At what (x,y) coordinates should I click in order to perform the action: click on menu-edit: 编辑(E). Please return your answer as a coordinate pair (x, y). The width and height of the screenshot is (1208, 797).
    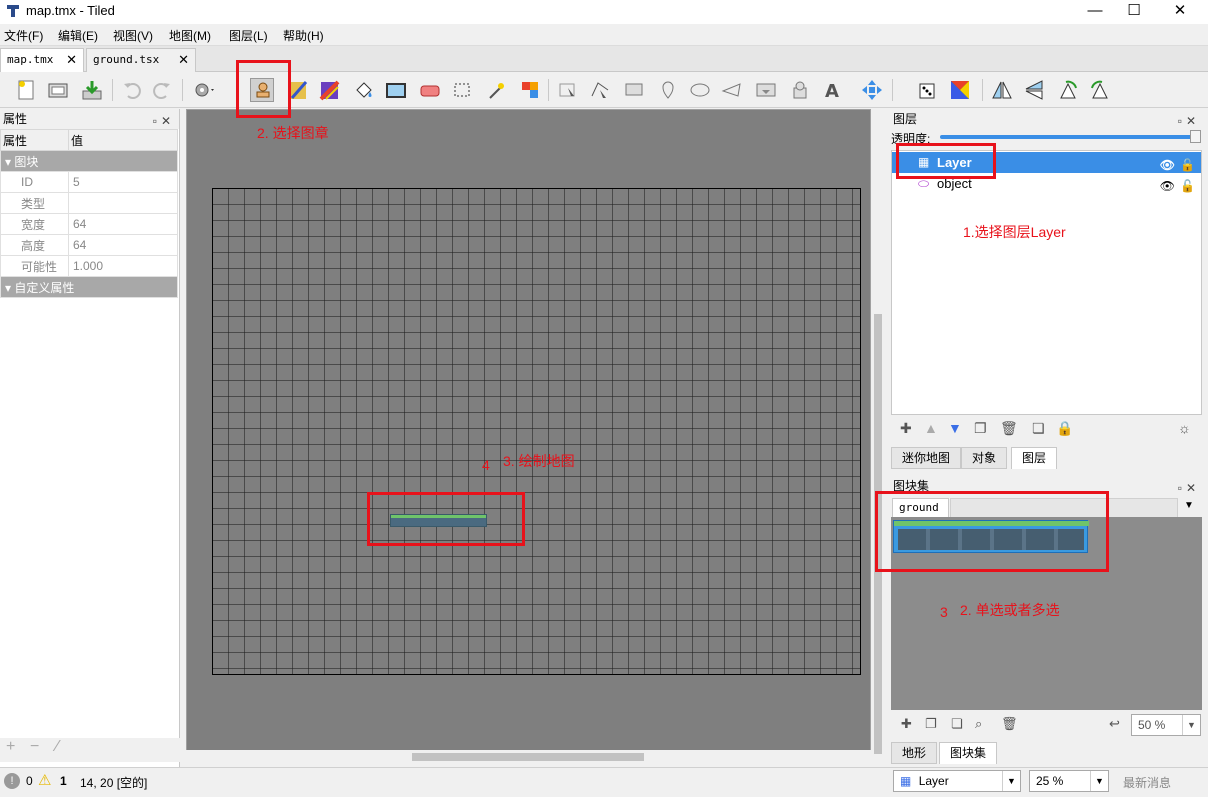
    Looking at the image, I should click on (78, 35).